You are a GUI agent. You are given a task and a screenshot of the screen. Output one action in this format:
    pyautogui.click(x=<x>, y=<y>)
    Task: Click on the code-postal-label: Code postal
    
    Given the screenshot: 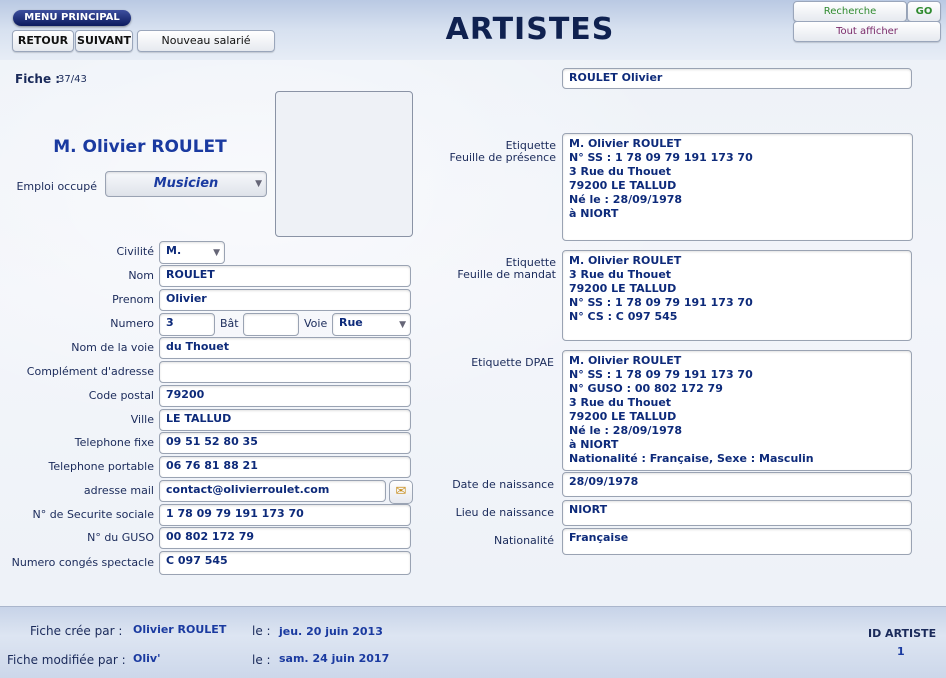 What is the action you would take?
    pyautogui.click(x=121, y=395)
    